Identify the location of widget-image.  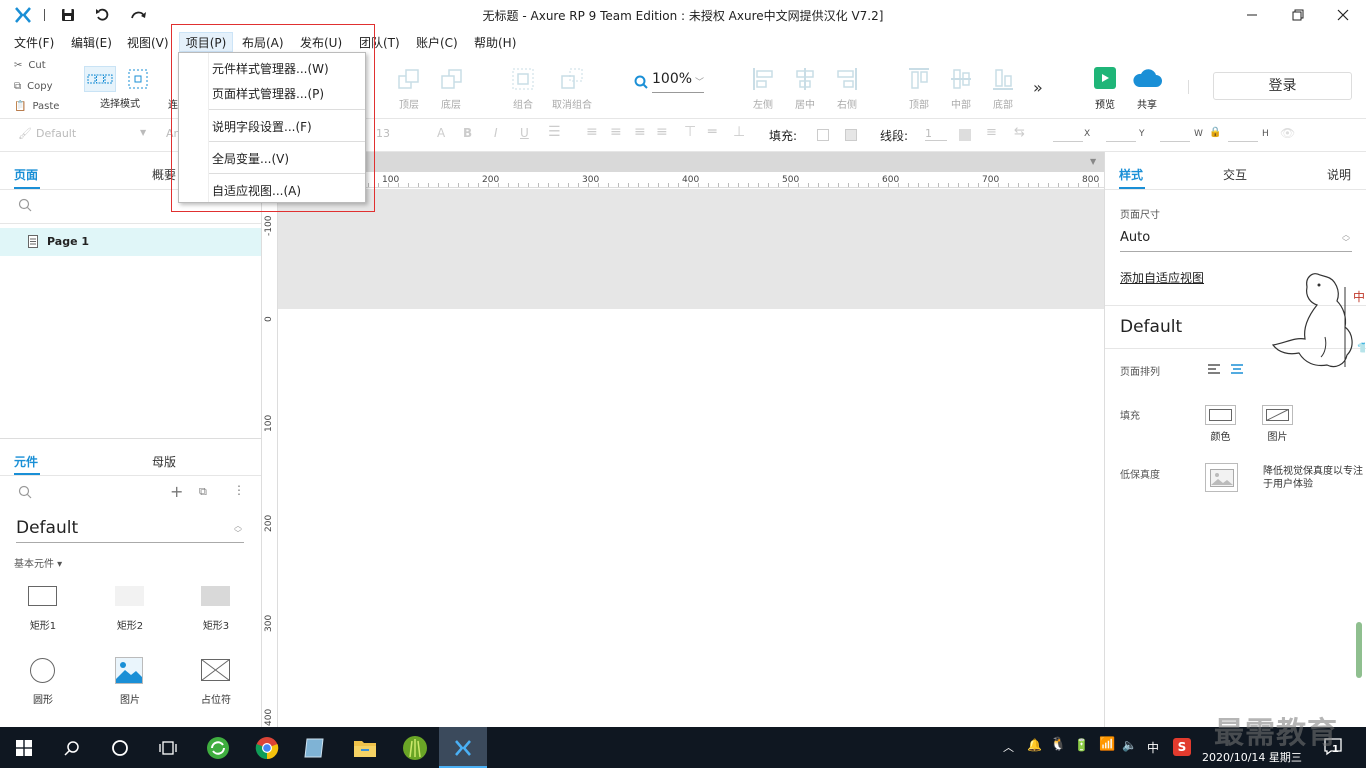
(129, 670).